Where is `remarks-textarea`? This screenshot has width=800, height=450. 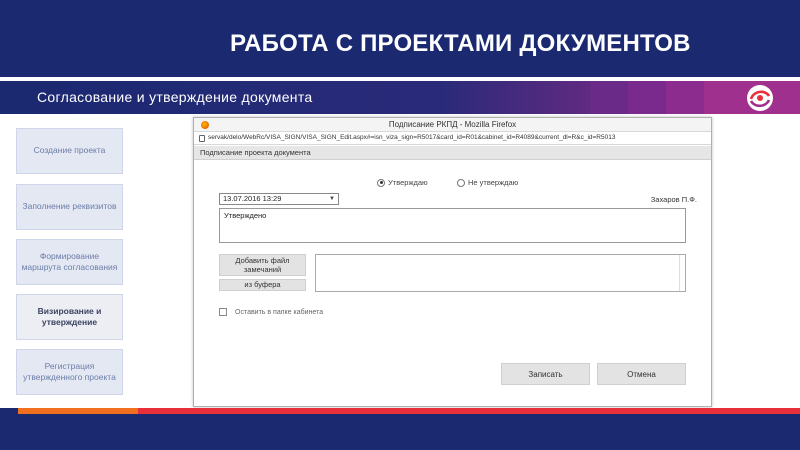
remarks-textarea is located at coordinates (500, 273).